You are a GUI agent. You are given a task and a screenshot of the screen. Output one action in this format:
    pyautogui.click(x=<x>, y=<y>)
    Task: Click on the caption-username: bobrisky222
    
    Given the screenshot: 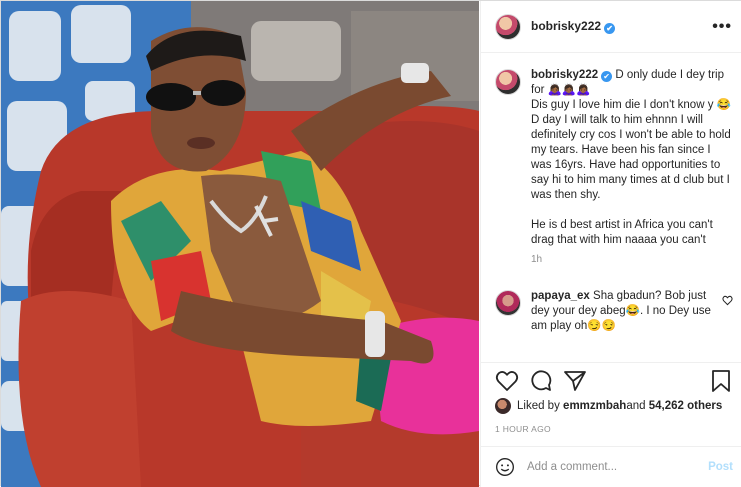 What is the action you would take?
    pyautogui.click(x=564, y=75)
    